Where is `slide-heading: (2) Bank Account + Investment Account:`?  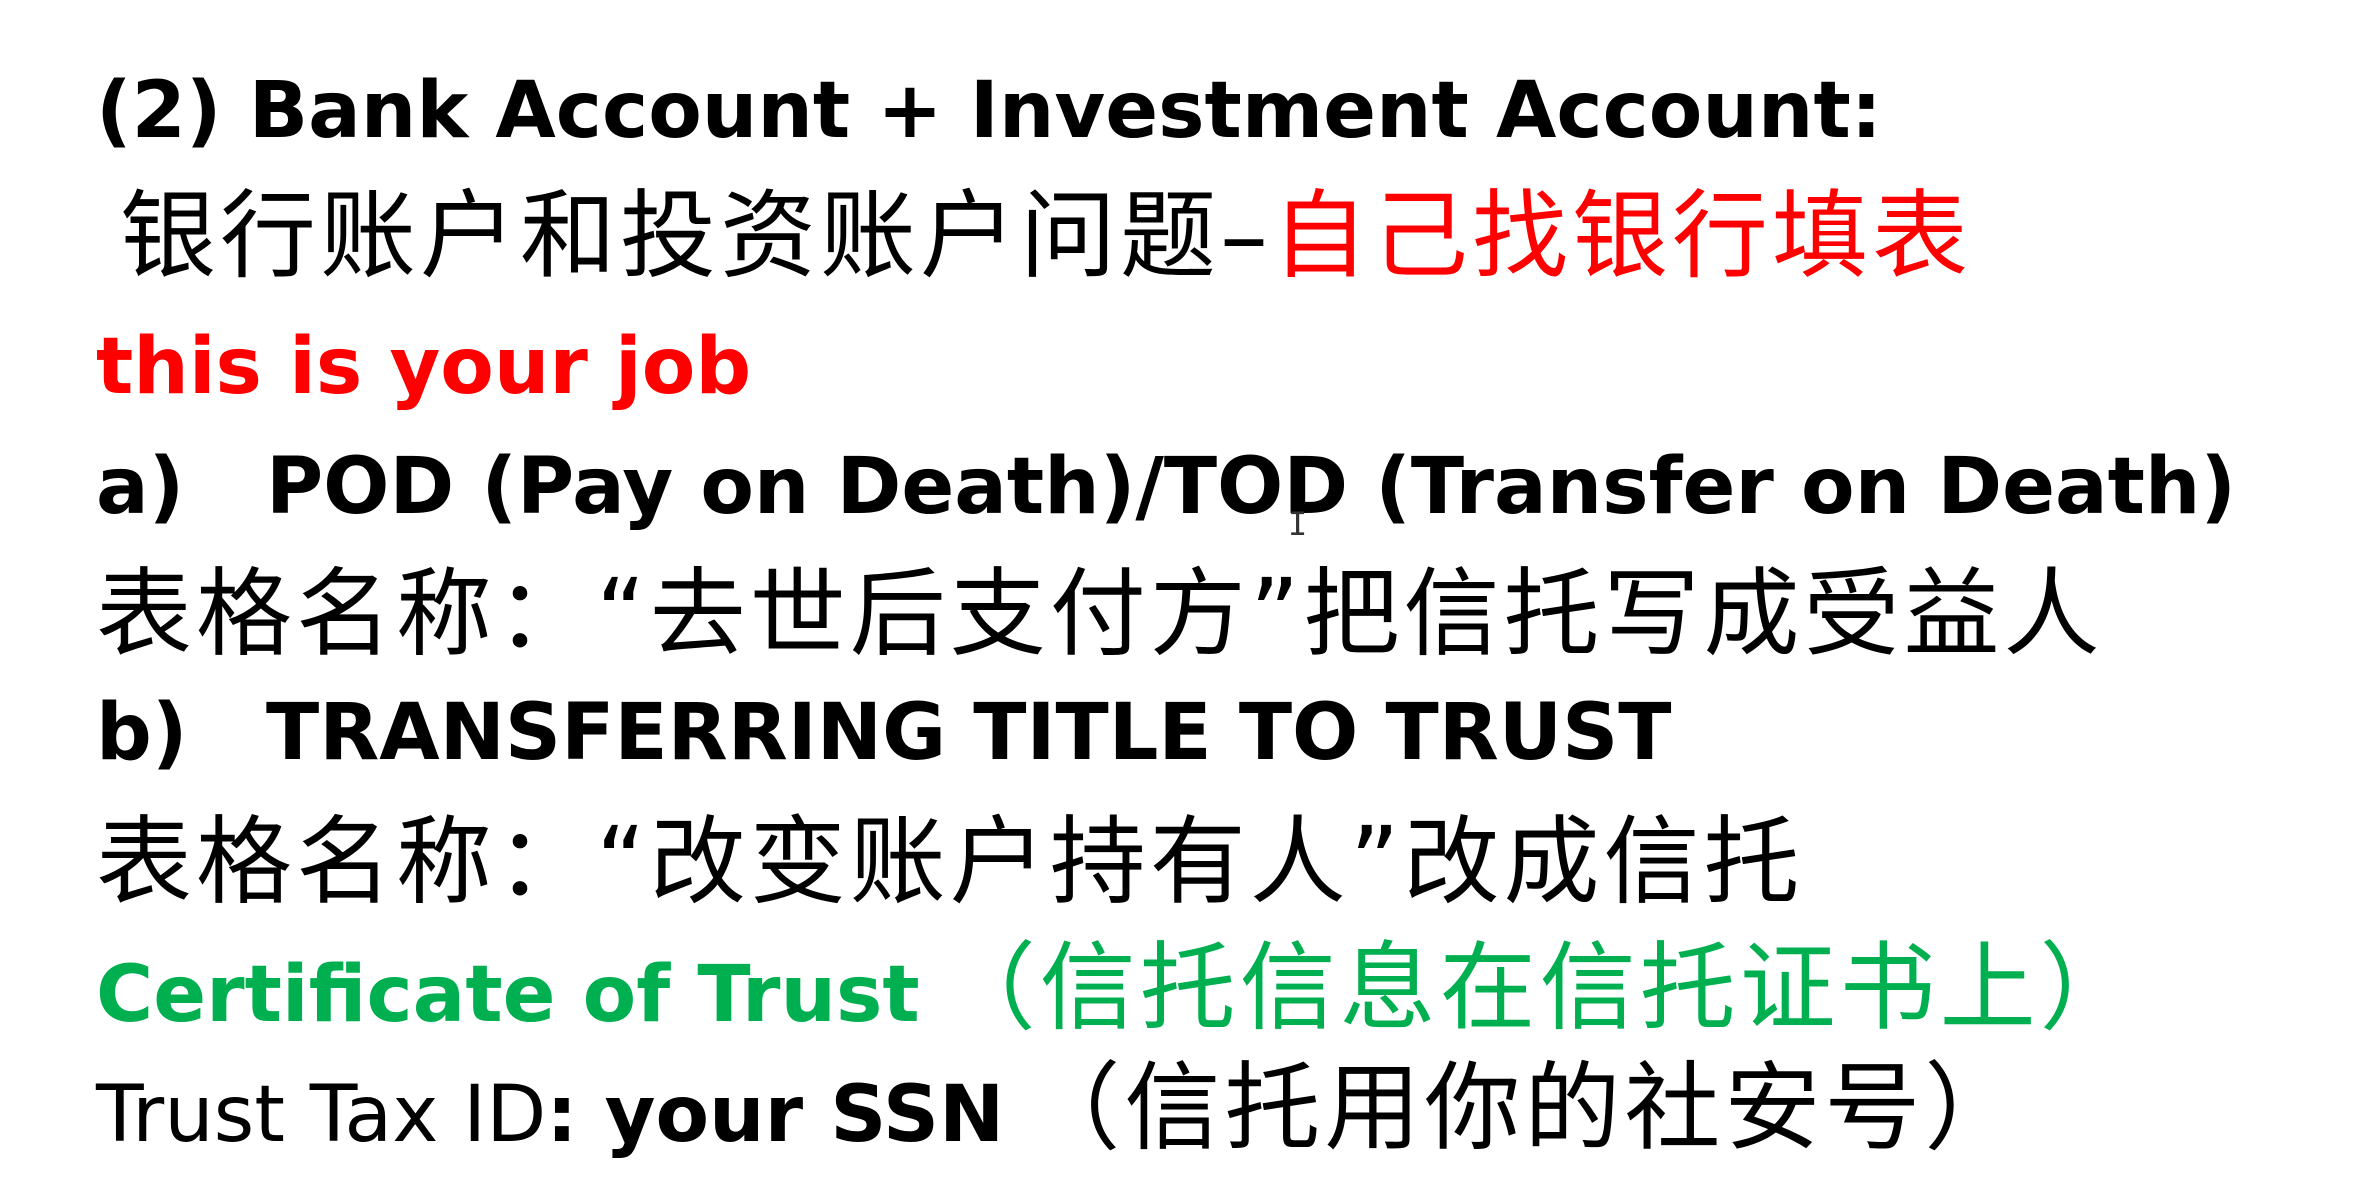 slide-heading: (2) Bank Account + Investment Account: is located at coordinates (989, 111).